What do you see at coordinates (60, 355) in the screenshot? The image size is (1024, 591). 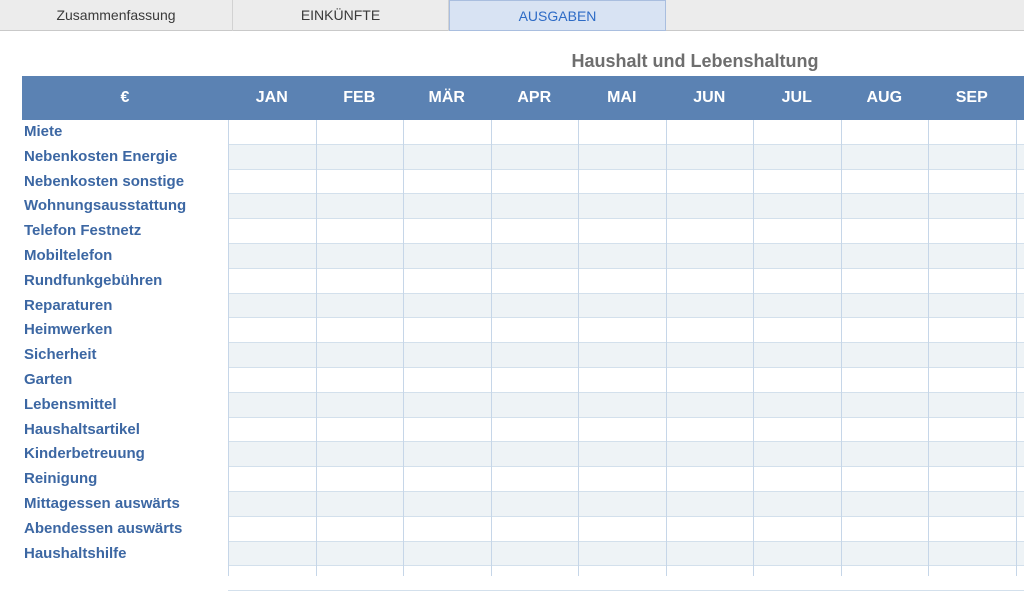 I see `row-label: Sicherheit` at bounding box center [60, 355].